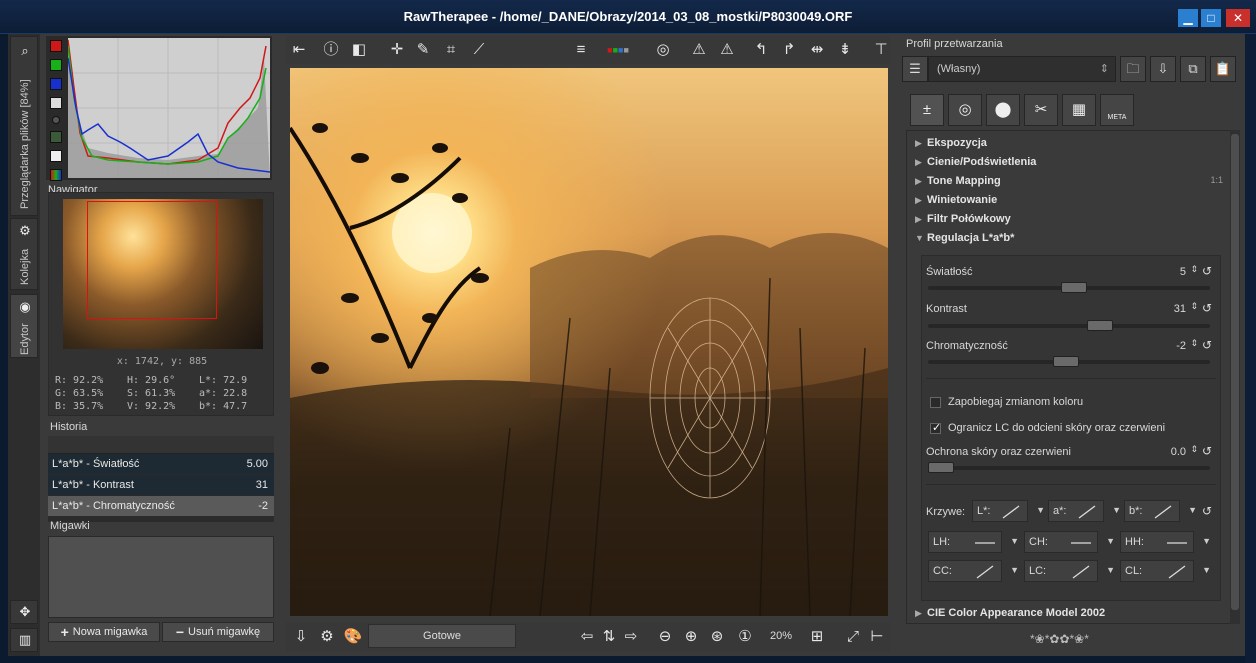 The width and height of the screenshot is (1256, 663). What do you see at coordinates (631, 637) in the screenshot?
I see `next-image-icon: ⇨` at bounding box center [631, 637].